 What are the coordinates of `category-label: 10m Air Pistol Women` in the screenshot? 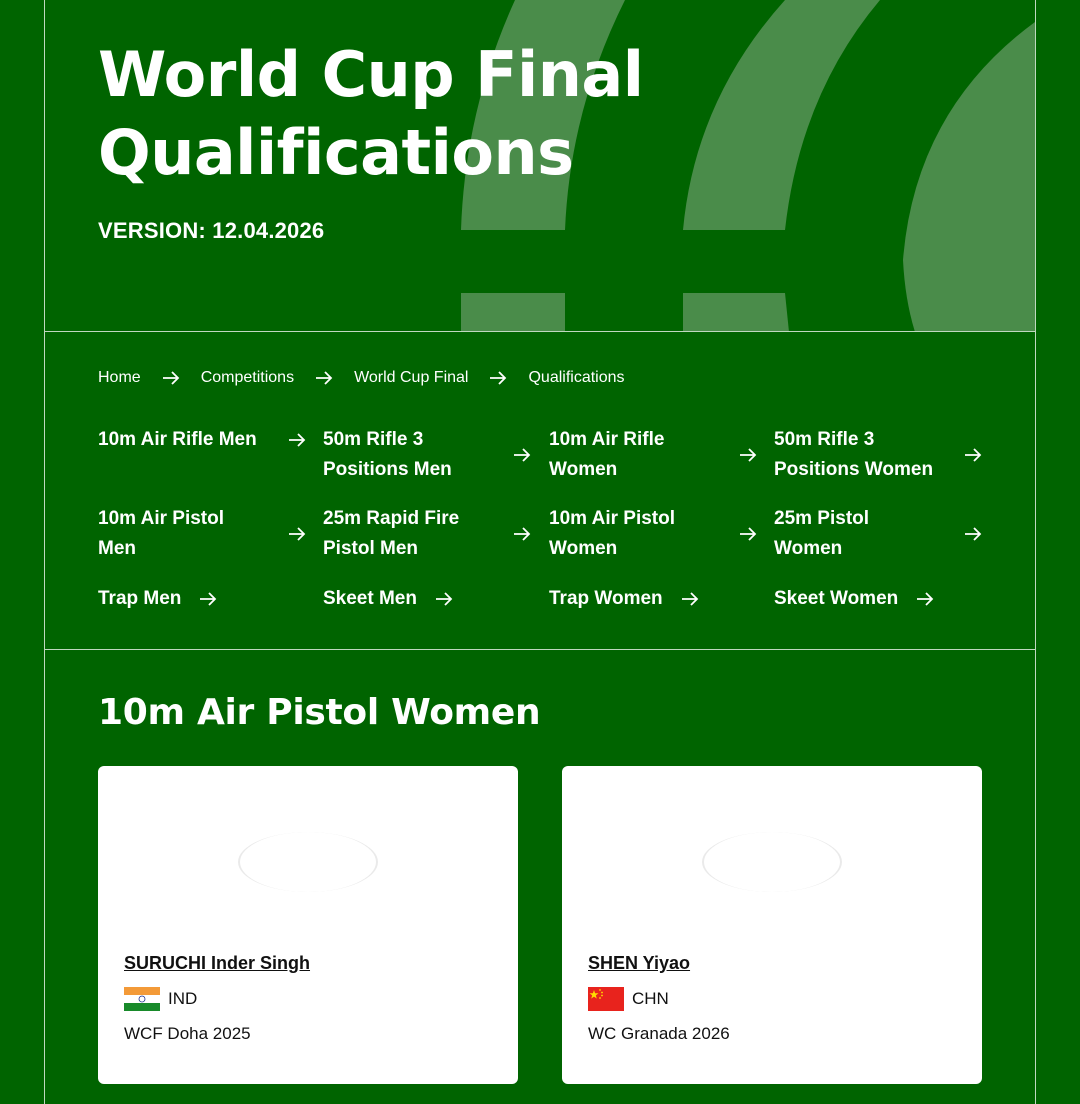 It's located at (612, 533).